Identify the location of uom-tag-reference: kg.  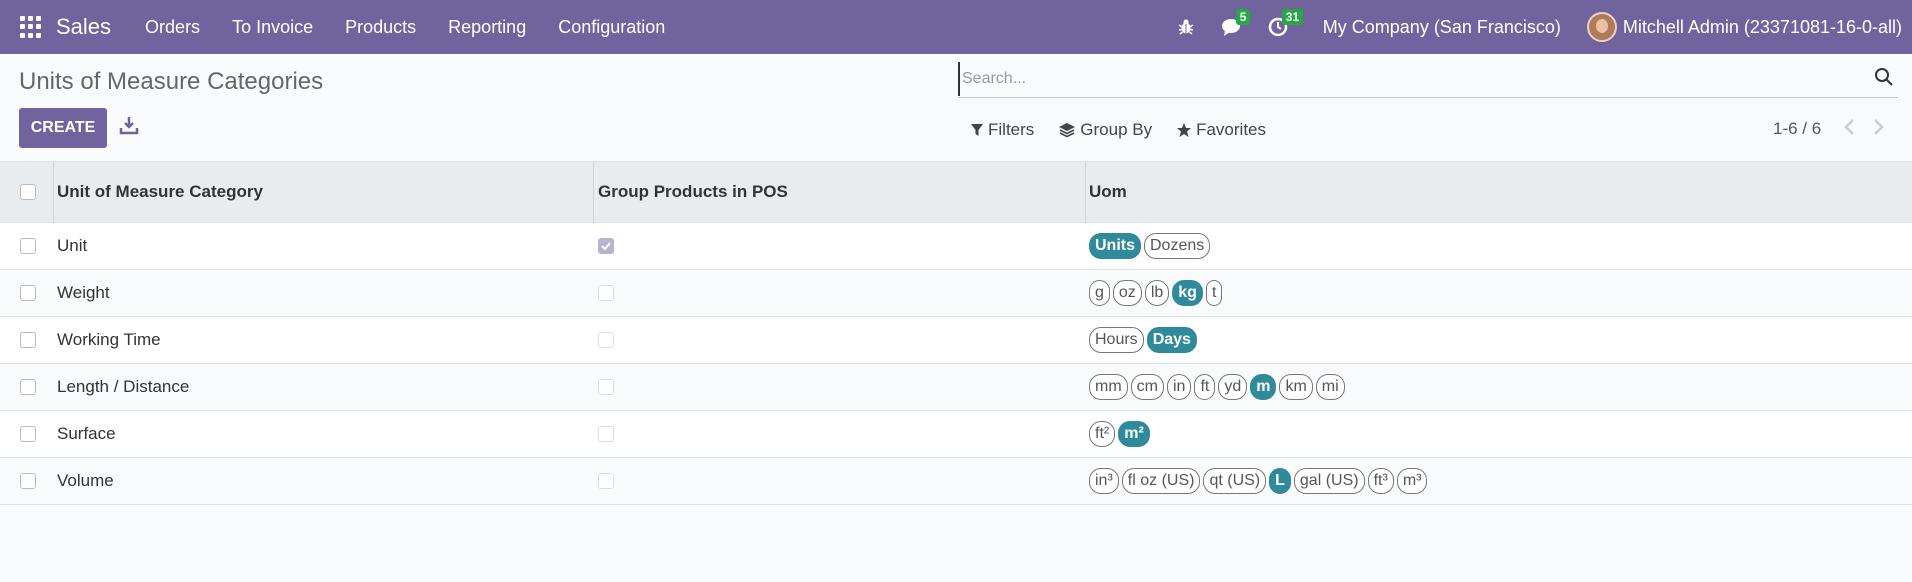
(1187, 293).